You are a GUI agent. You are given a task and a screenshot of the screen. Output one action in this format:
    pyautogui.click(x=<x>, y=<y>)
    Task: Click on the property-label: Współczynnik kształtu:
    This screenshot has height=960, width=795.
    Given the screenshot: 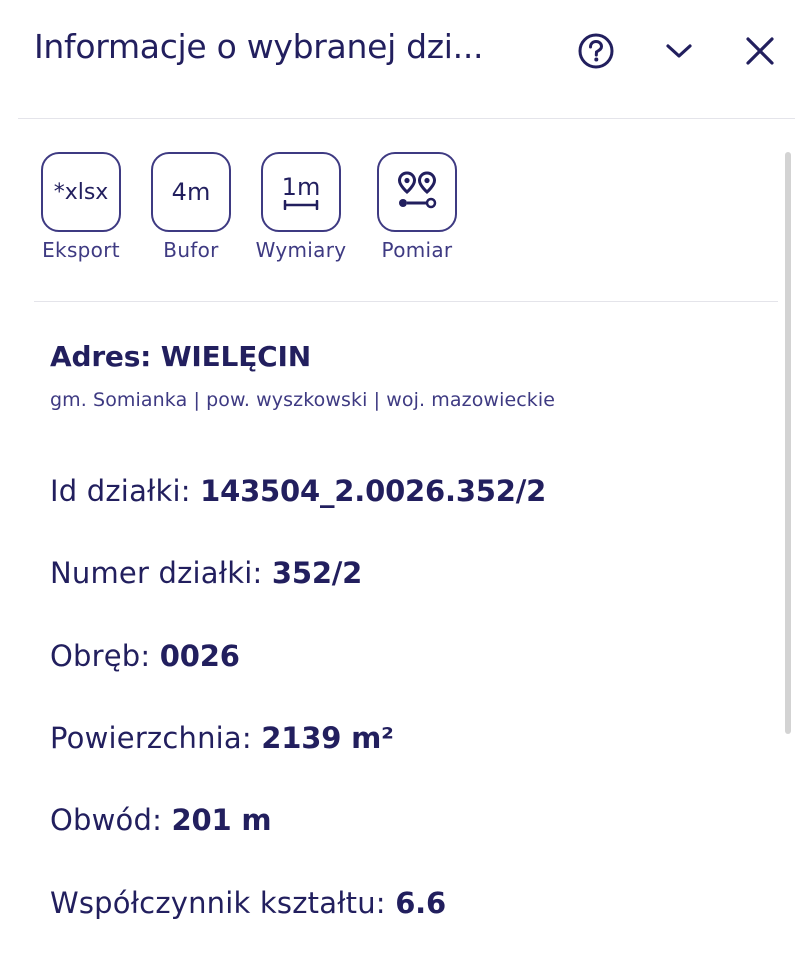 What is the action you would take?
    pyautogui.click(x=223, y=903)
    